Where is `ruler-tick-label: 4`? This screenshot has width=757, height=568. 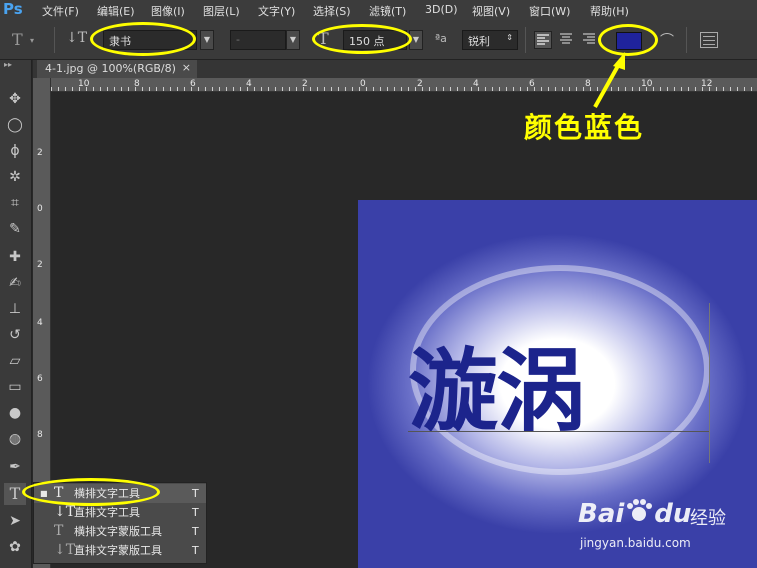
ruler-tick-label: 4 is located at coordinates (40, 323).